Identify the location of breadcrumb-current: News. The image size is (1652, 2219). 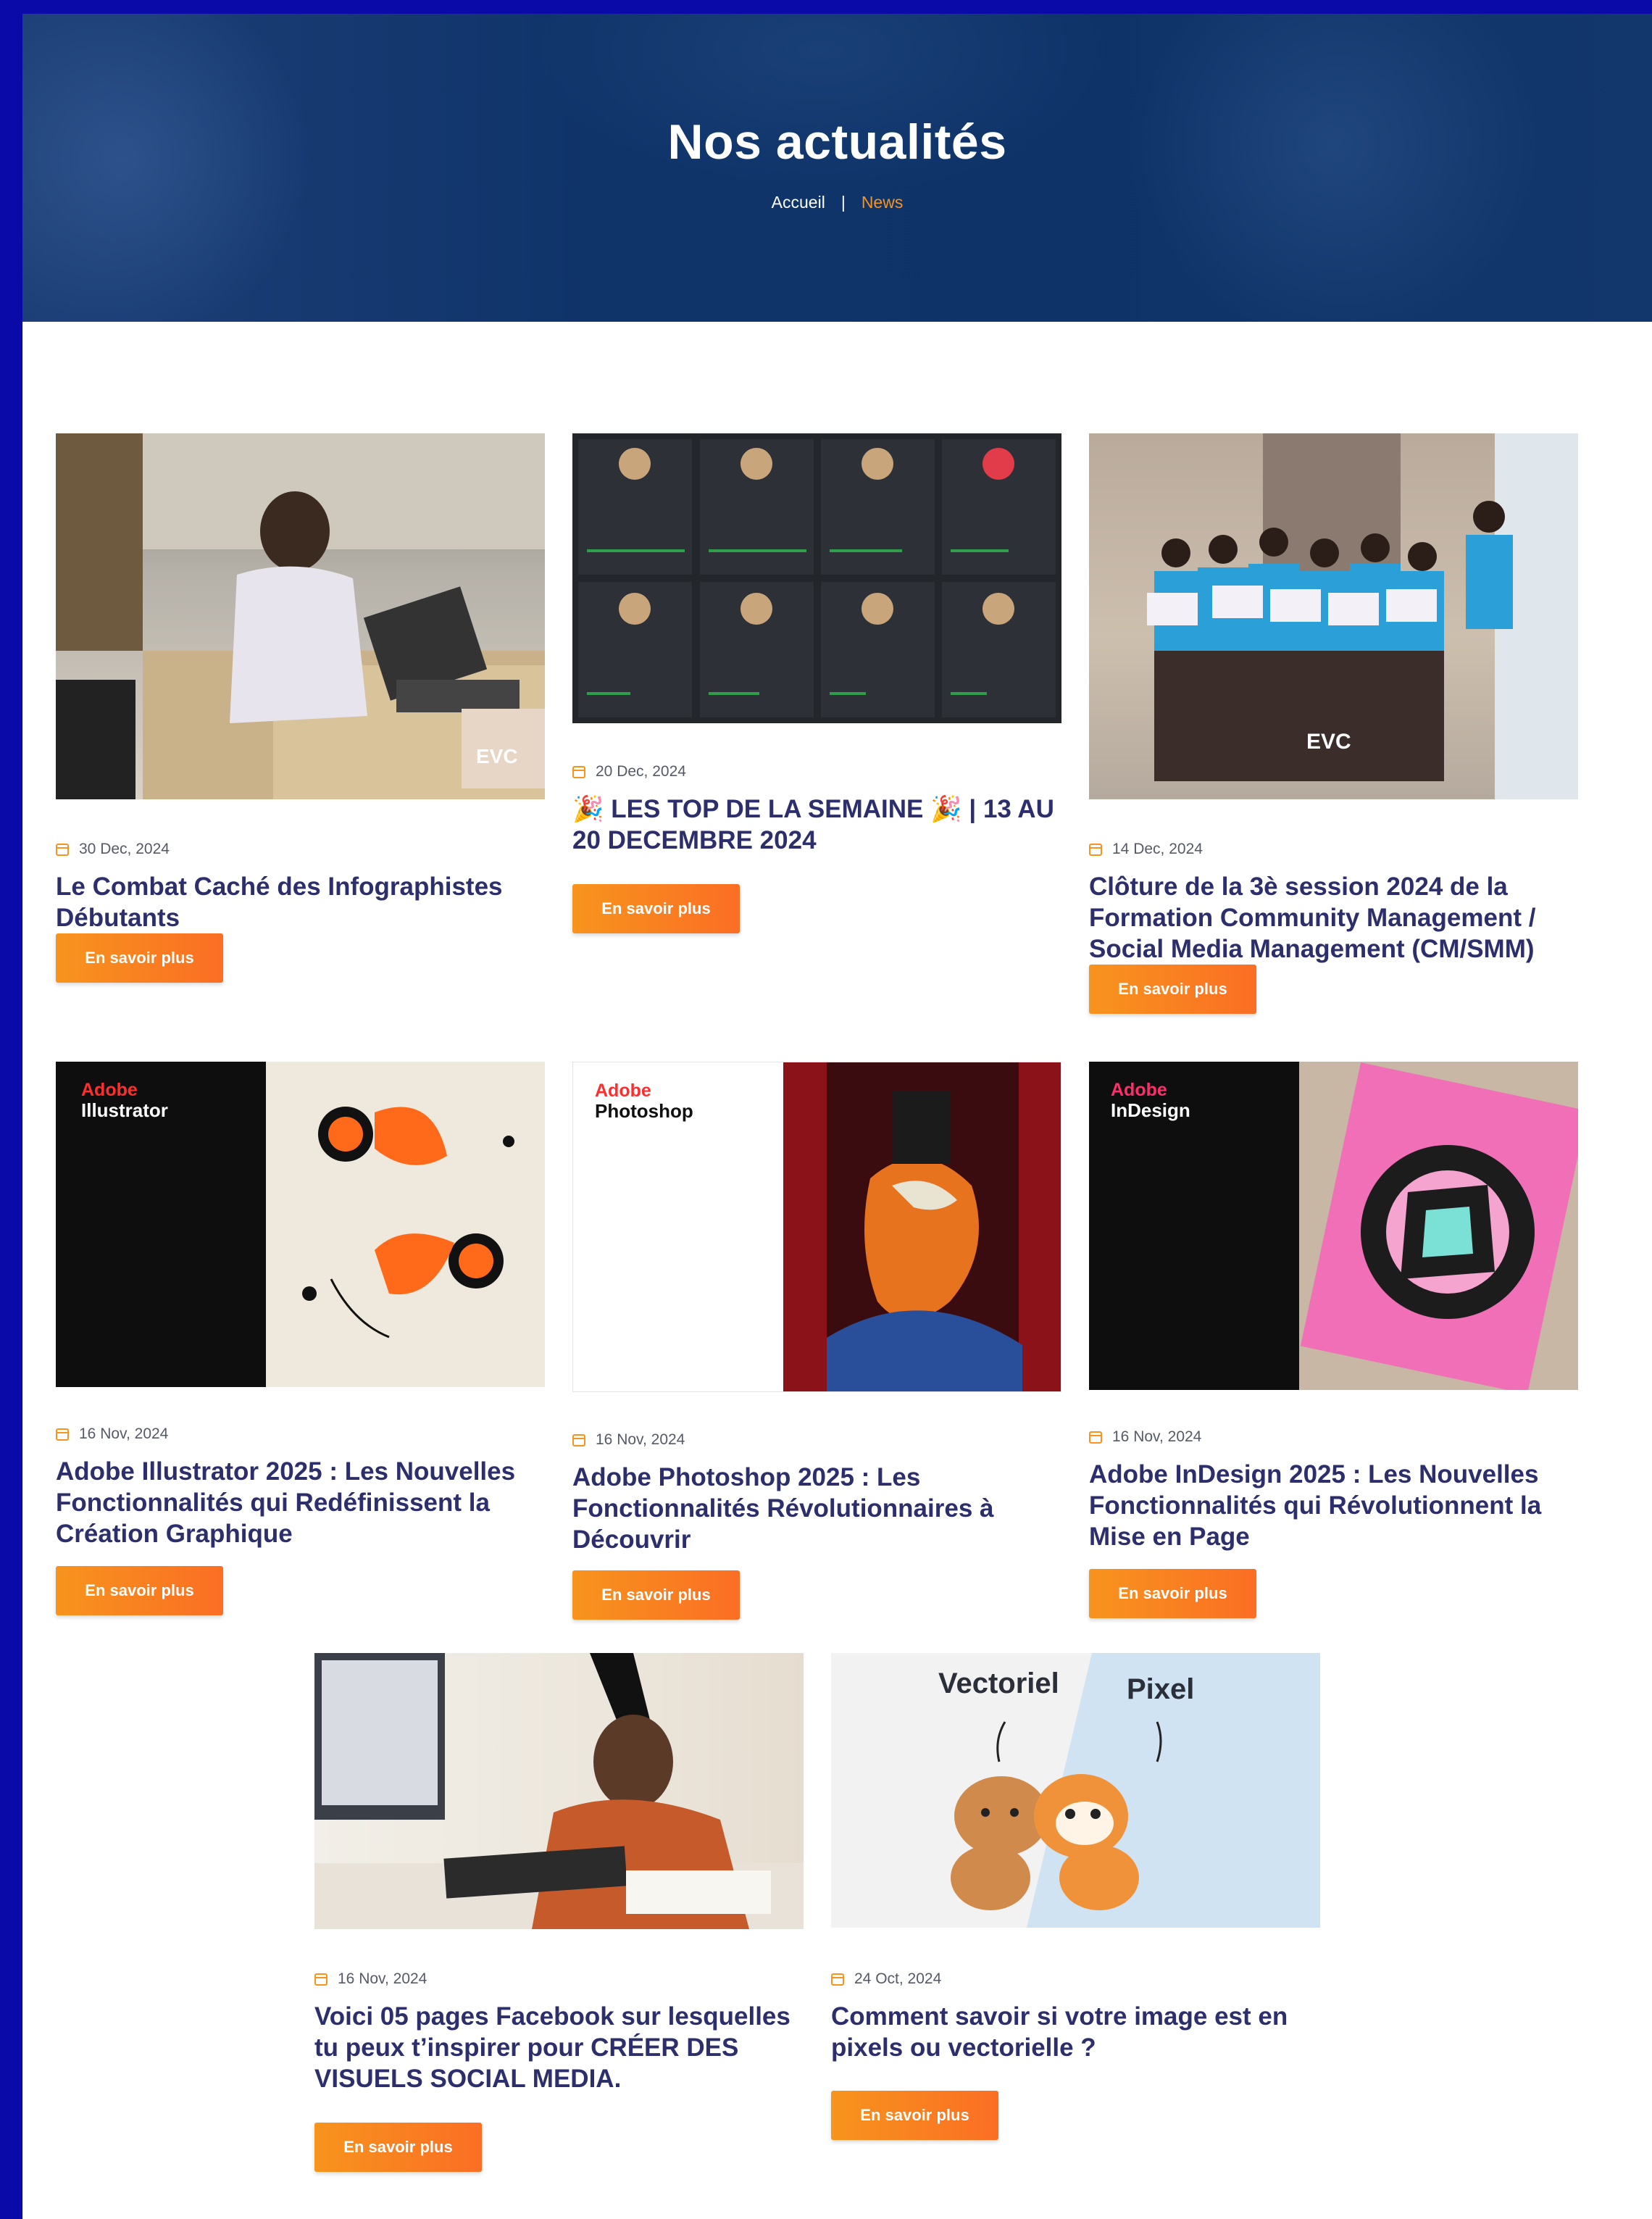
(882, 203).